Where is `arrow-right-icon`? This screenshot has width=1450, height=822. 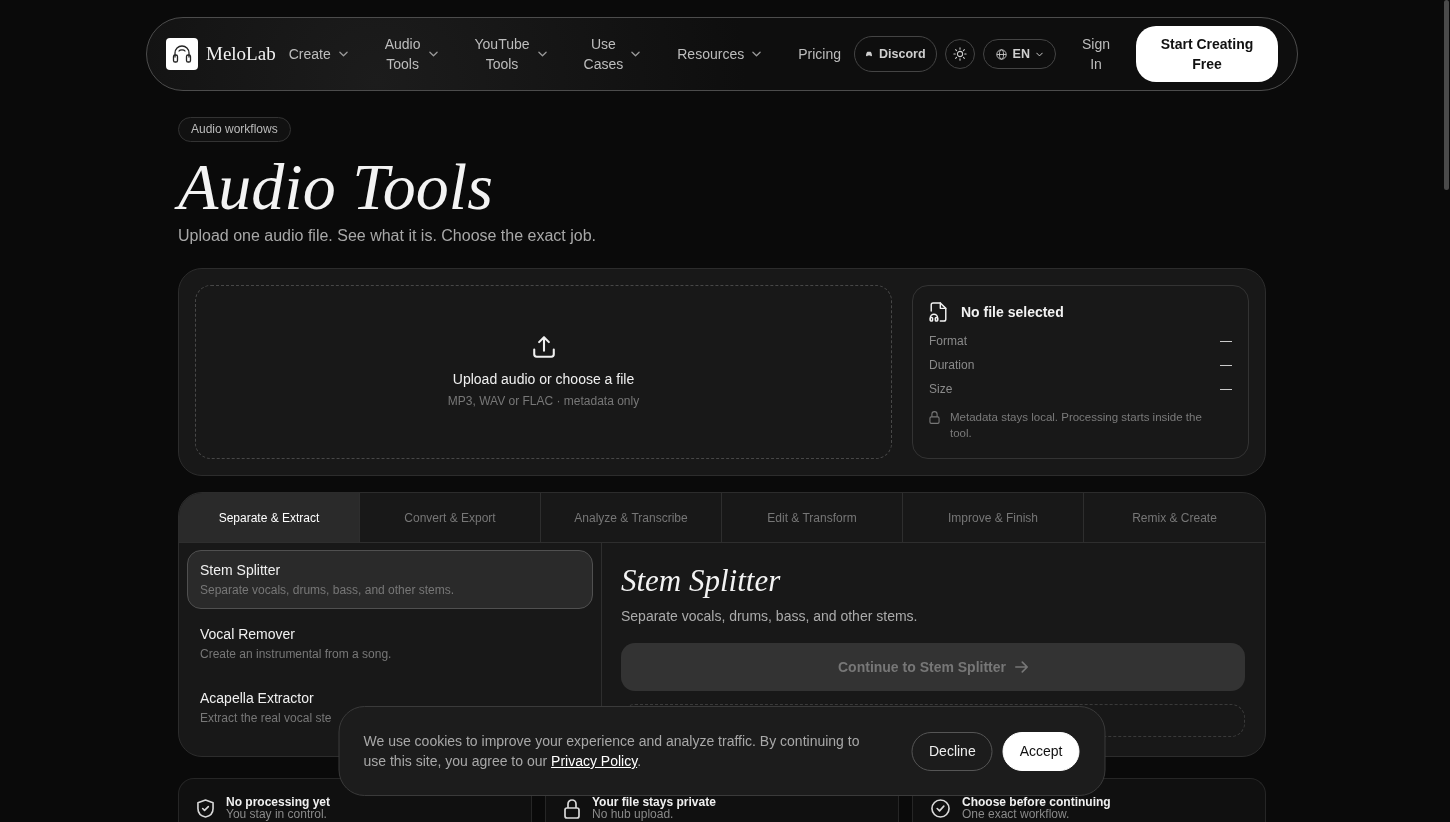 arrow-right-icon is located at coordinates (1021, 667).